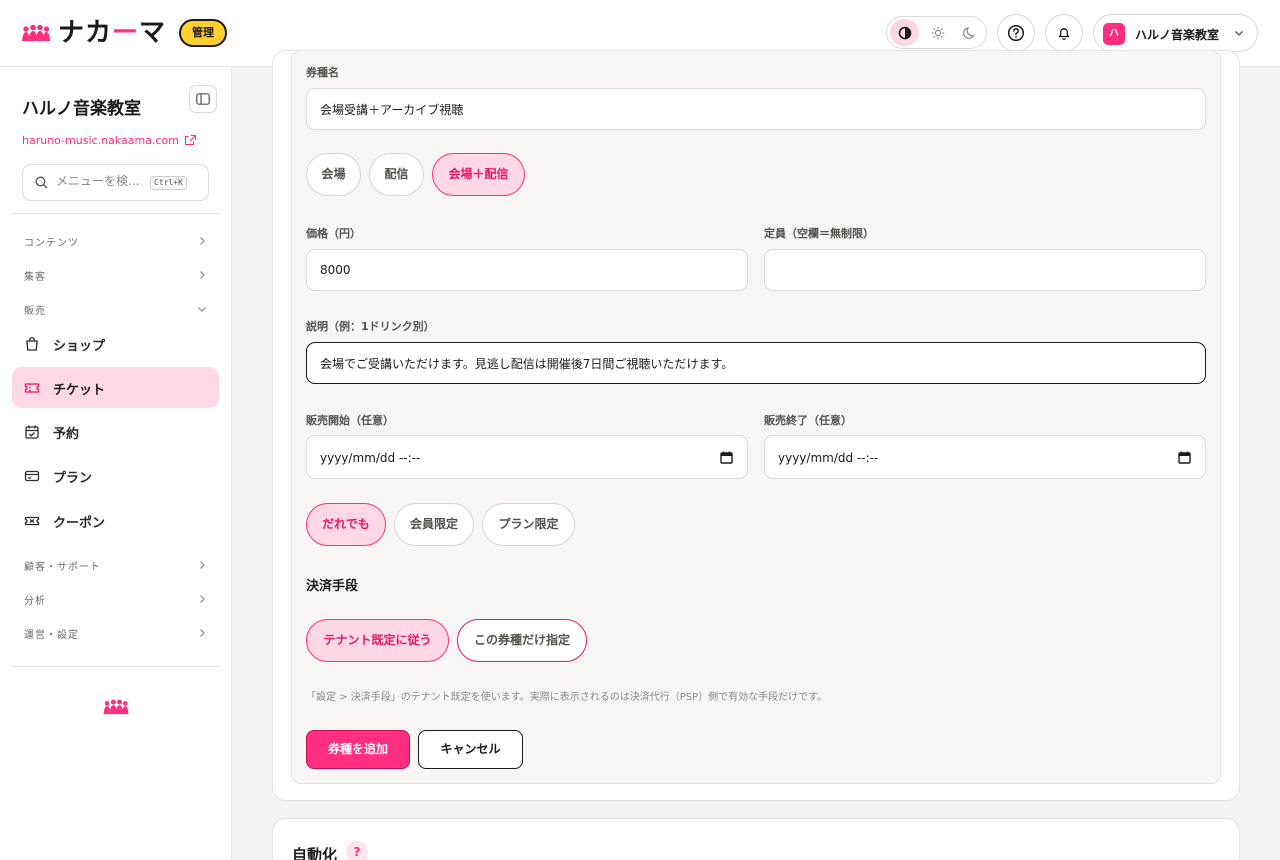  I want to click on capacity-label: 定員（空欄＝無制限）, so click(819, 233).